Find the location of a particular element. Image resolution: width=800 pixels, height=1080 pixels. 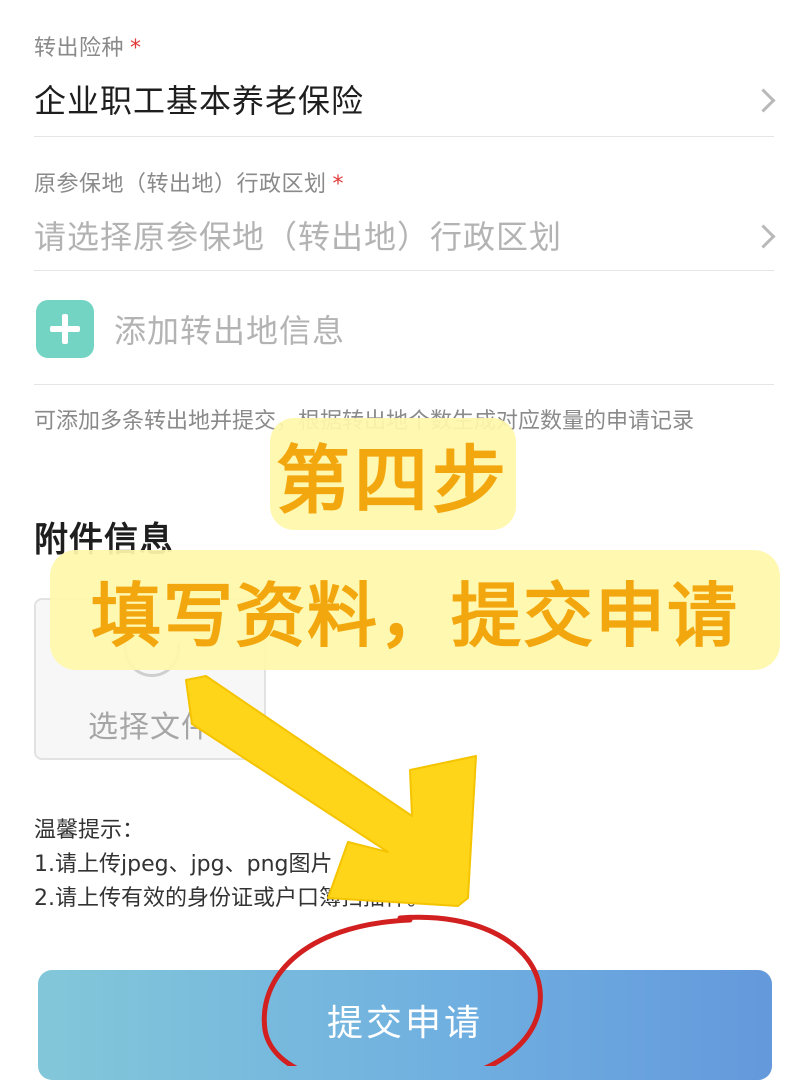

insurance-type-label-row: 转出险种 * is located at coordinates (404, 46).